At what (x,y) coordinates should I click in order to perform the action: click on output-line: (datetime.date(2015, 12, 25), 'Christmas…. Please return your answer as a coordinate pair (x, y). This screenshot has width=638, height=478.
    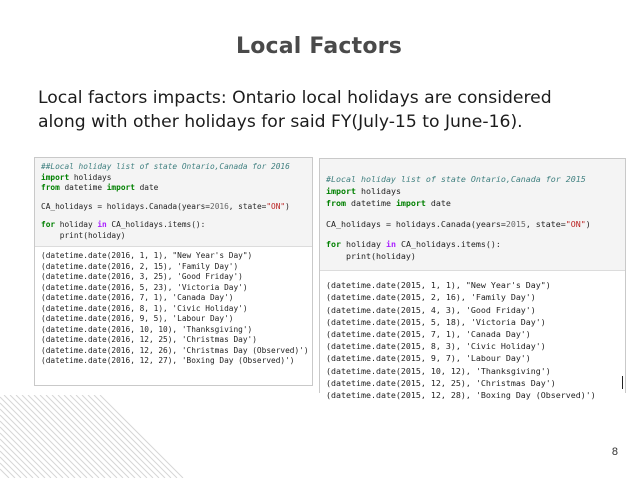
    Looking at the image, I should click on (441, 382).